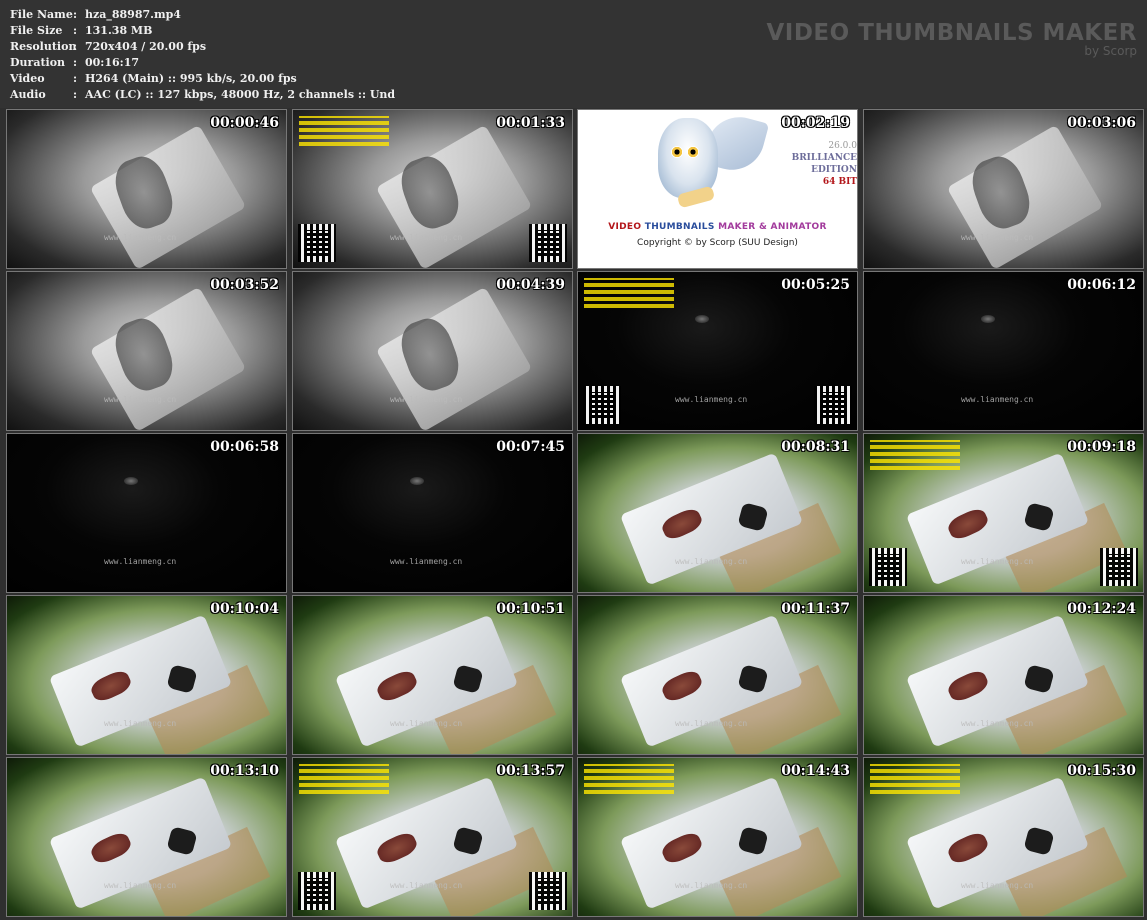  What do you see at coordinates (530, 771) in the screenshot?
I see `timestamp: 00:13:57` at bounding box center [530, 771].